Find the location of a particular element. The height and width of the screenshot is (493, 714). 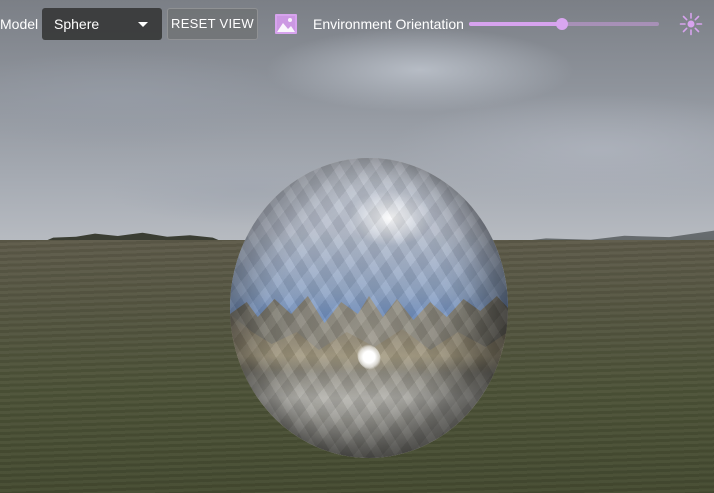

model-select: Sphere is located at coordinates (102, 24).